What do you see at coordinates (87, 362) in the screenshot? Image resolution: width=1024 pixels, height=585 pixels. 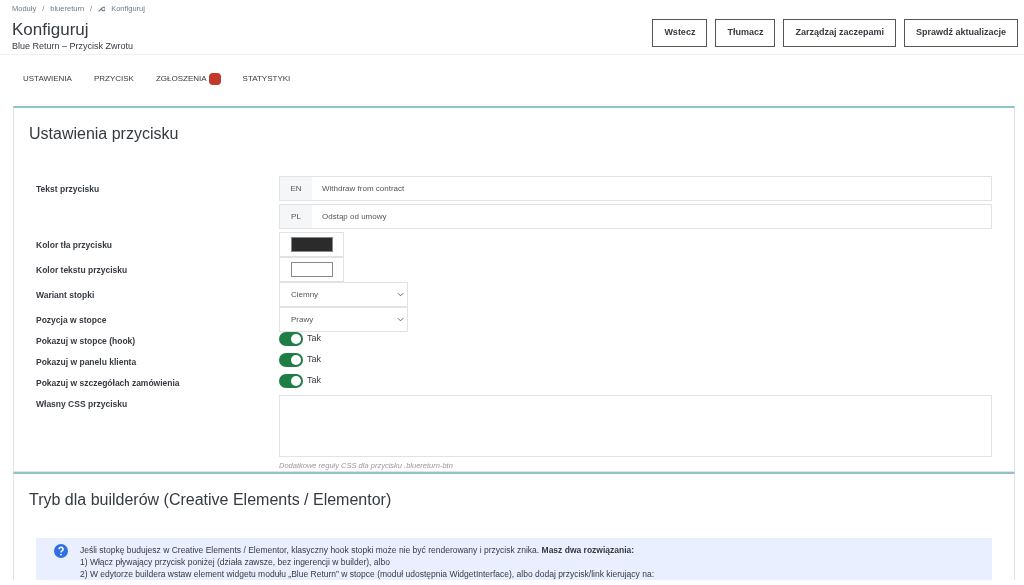 I see `field-label: Pokazuj w panelu klienta` at bounding box center [87, 362].